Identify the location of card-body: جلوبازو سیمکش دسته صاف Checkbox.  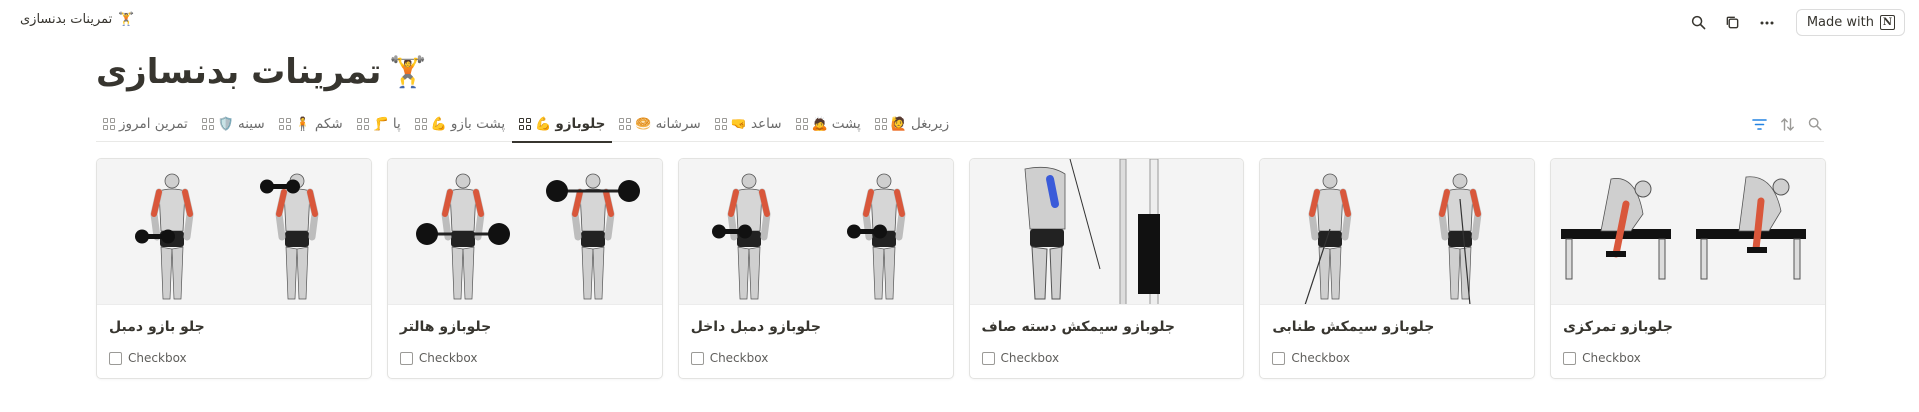
(1107, 335).